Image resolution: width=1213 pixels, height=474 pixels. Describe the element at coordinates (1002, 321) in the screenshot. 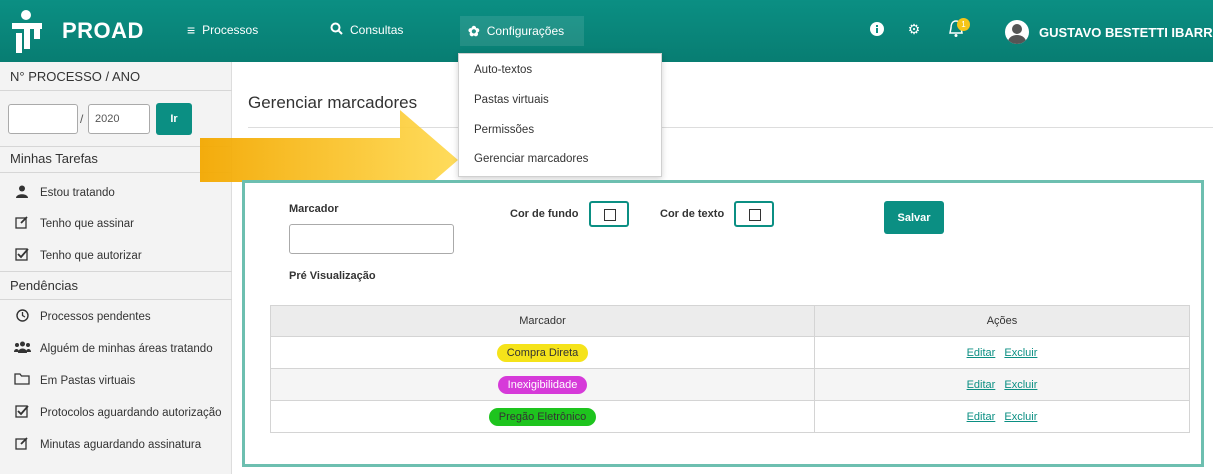

I see `column-header-acoes: Ações` at that location.